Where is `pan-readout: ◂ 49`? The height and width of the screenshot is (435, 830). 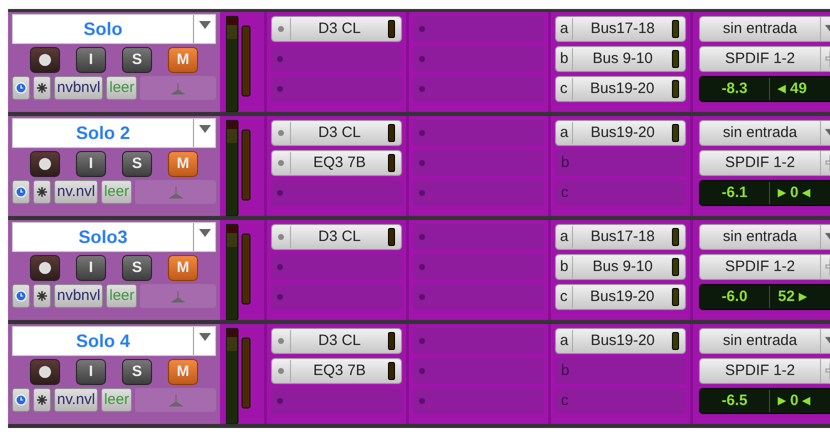
pan-readout: ◂ 49 is located at coordinates (788, 89).